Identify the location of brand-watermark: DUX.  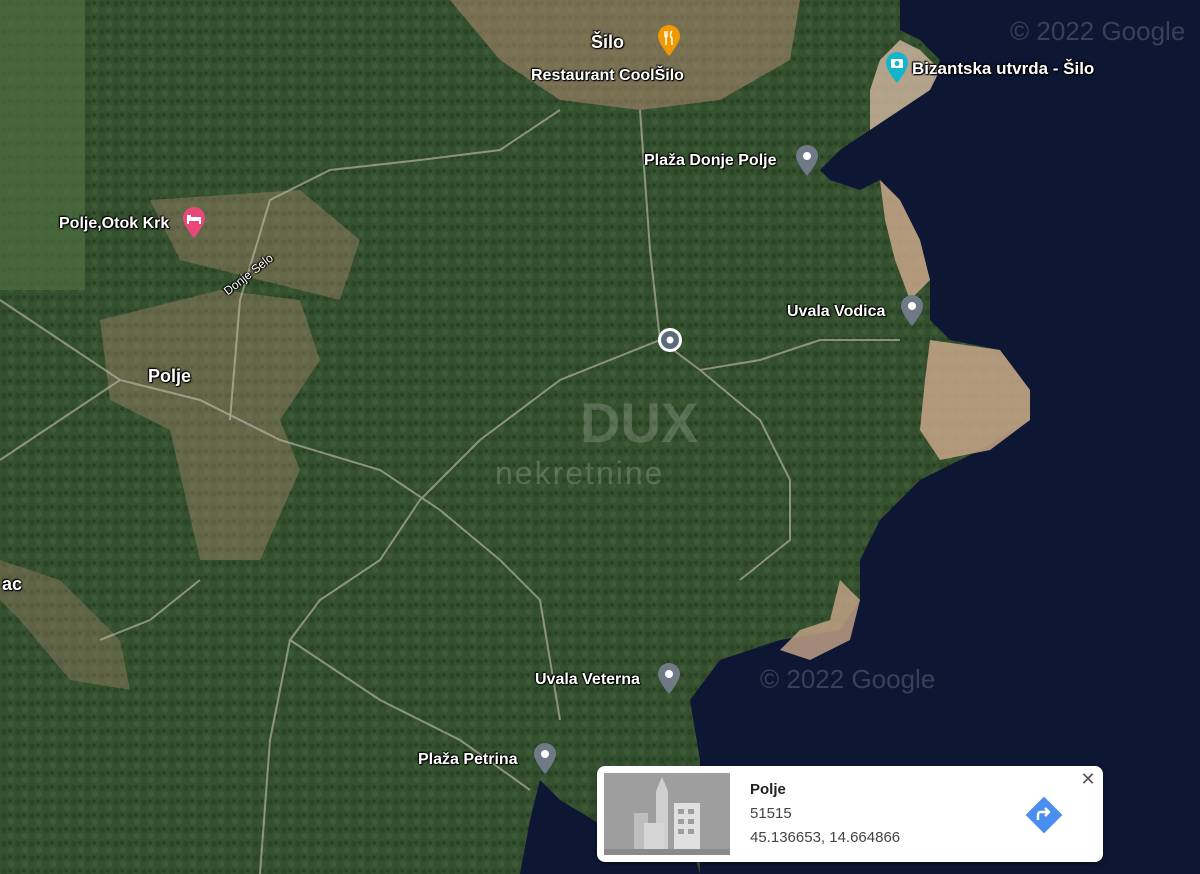
(639, 422).